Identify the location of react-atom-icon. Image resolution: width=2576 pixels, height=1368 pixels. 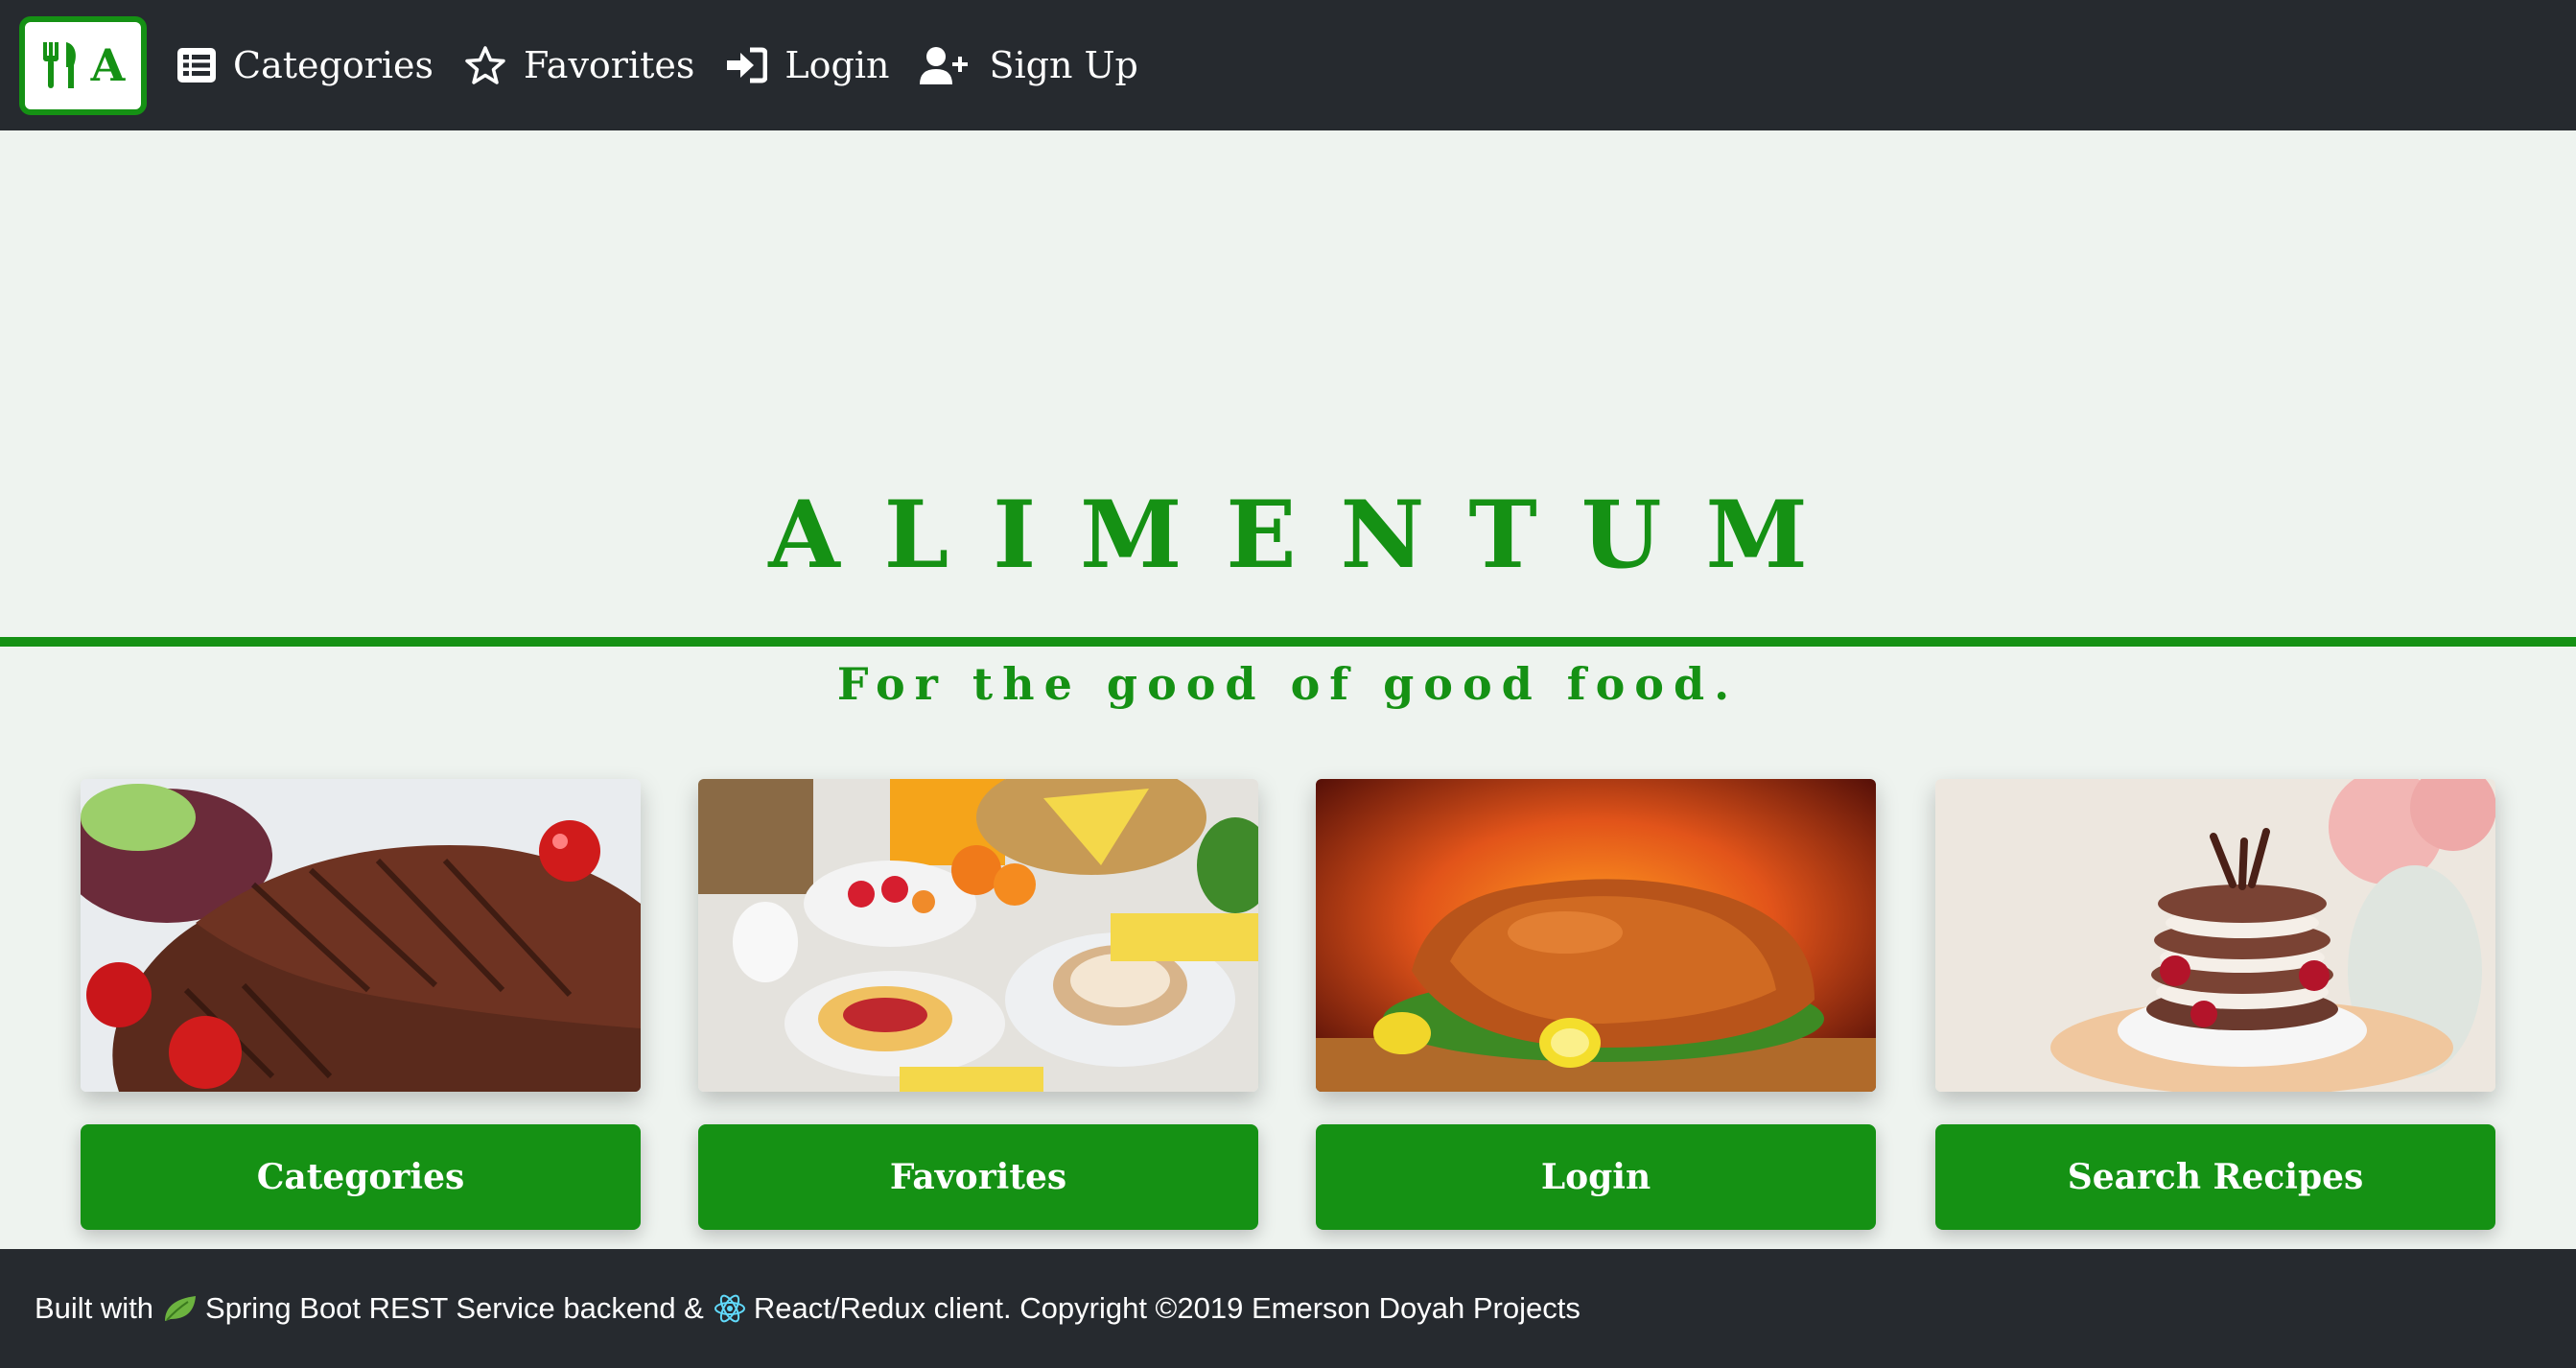
(729, 1308).